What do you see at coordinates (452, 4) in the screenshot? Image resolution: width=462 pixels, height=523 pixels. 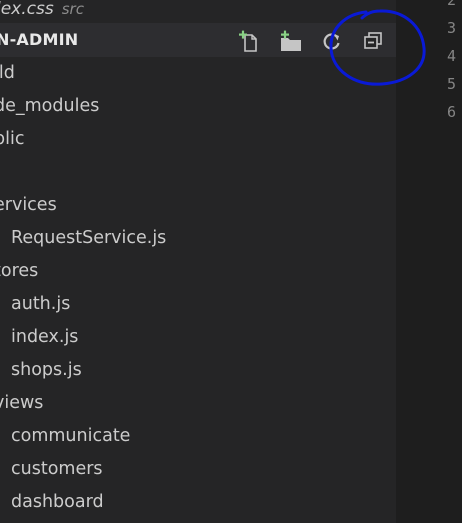 I see `line-number: 2` at bounding box center [452, 4].